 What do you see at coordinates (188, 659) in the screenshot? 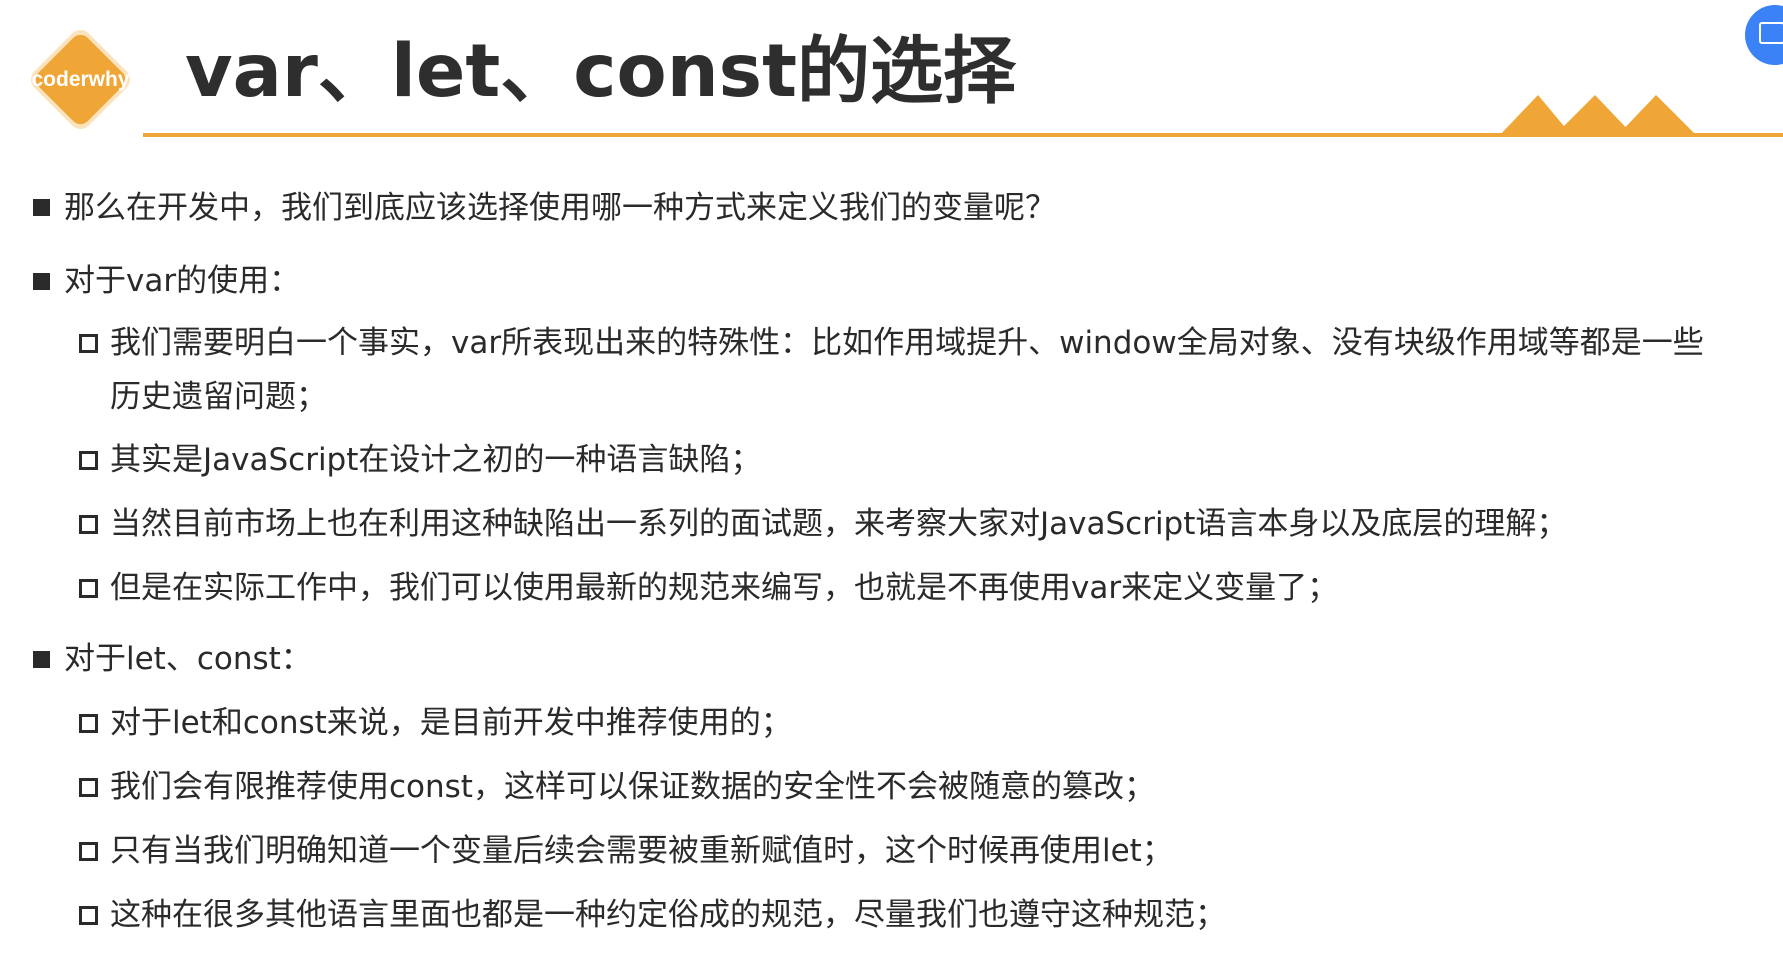
I see `letconst-heading: 对于let、const：` at bounding box center [188, 659].